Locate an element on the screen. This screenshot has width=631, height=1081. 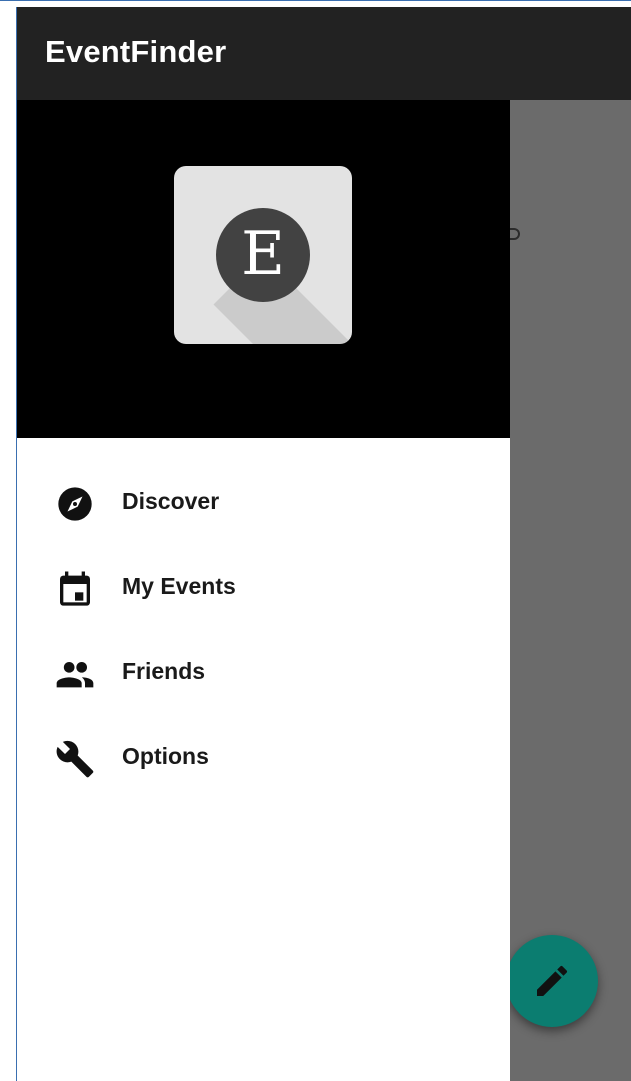
calendar-icon is located at coordinates (75, 588).